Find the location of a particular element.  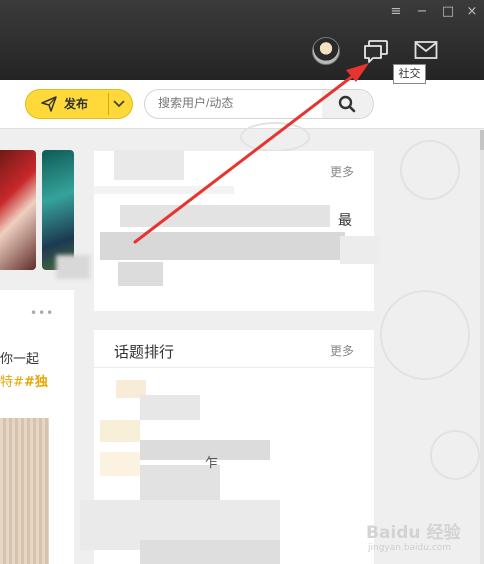

avatar is located at coordinates (326, 51).